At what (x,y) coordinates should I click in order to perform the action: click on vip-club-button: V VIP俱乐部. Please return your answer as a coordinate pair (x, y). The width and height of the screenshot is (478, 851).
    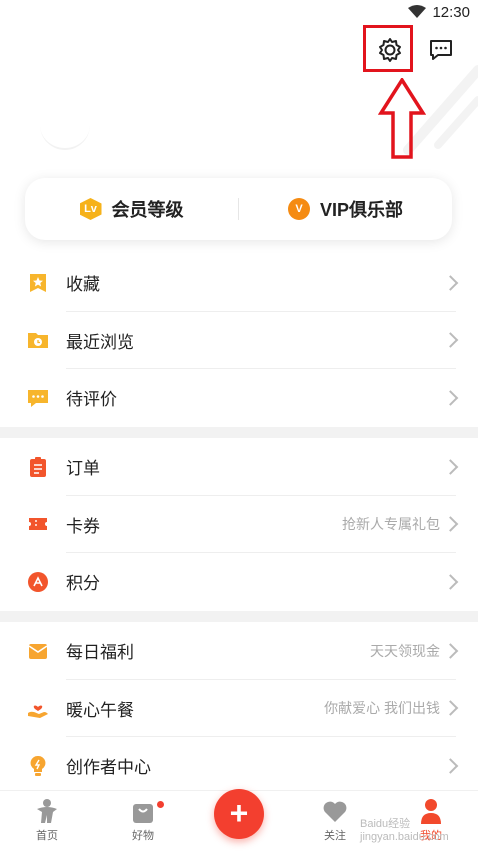
    Looking at the image, I should click on (345, 209).